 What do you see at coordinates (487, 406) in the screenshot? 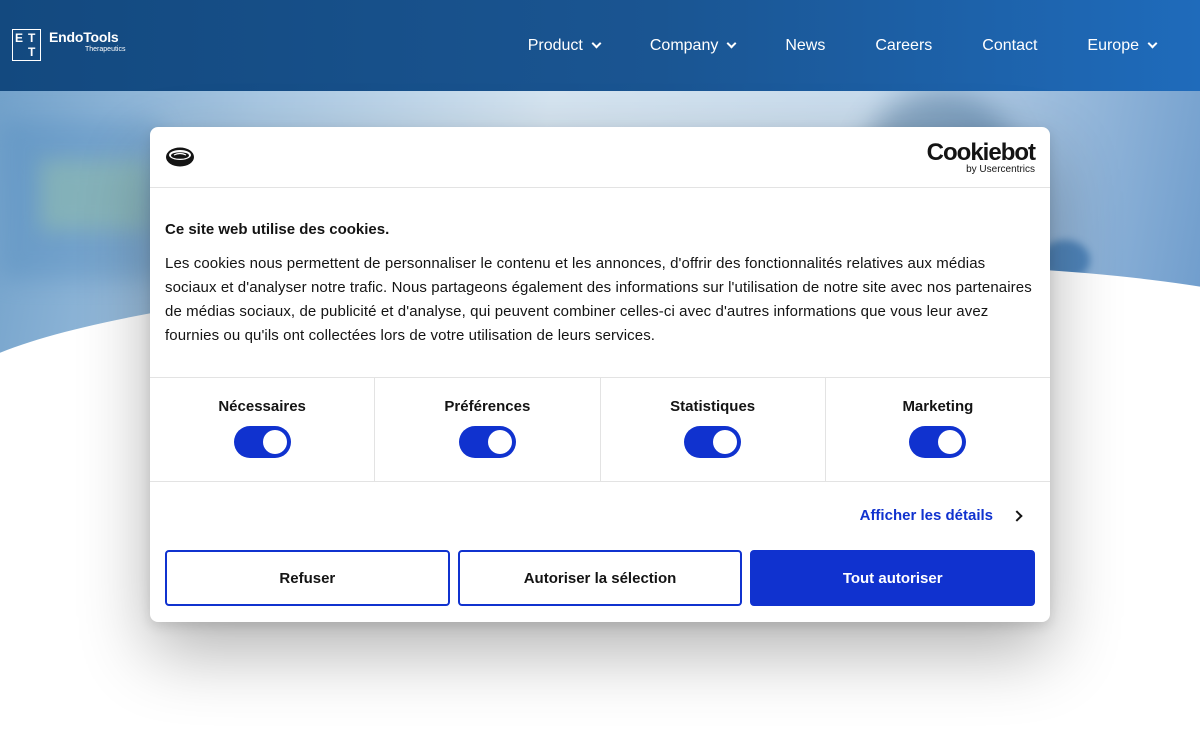
I see `toggle-label: Préférences` at bounding box center [487, 406].